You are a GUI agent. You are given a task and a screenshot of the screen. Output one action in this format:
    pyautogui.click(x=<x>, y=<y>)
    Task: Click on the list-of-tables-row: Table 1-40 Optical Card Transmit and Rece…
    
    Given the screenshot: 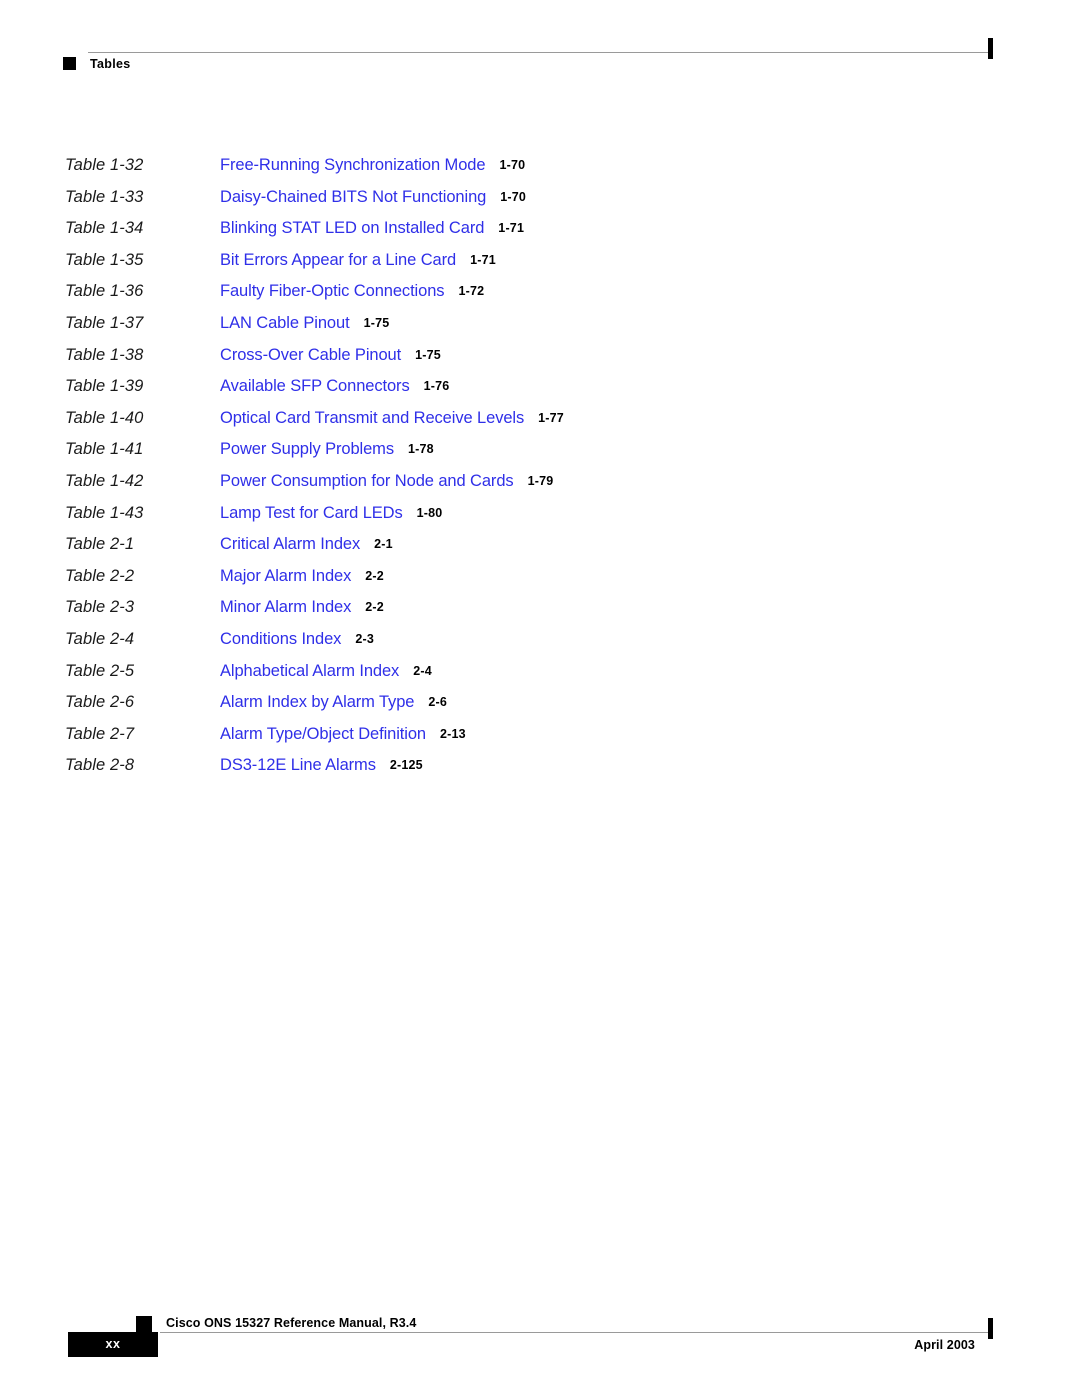 What is the action you would take?
    pyautogui.click(x=540, y=424)
    